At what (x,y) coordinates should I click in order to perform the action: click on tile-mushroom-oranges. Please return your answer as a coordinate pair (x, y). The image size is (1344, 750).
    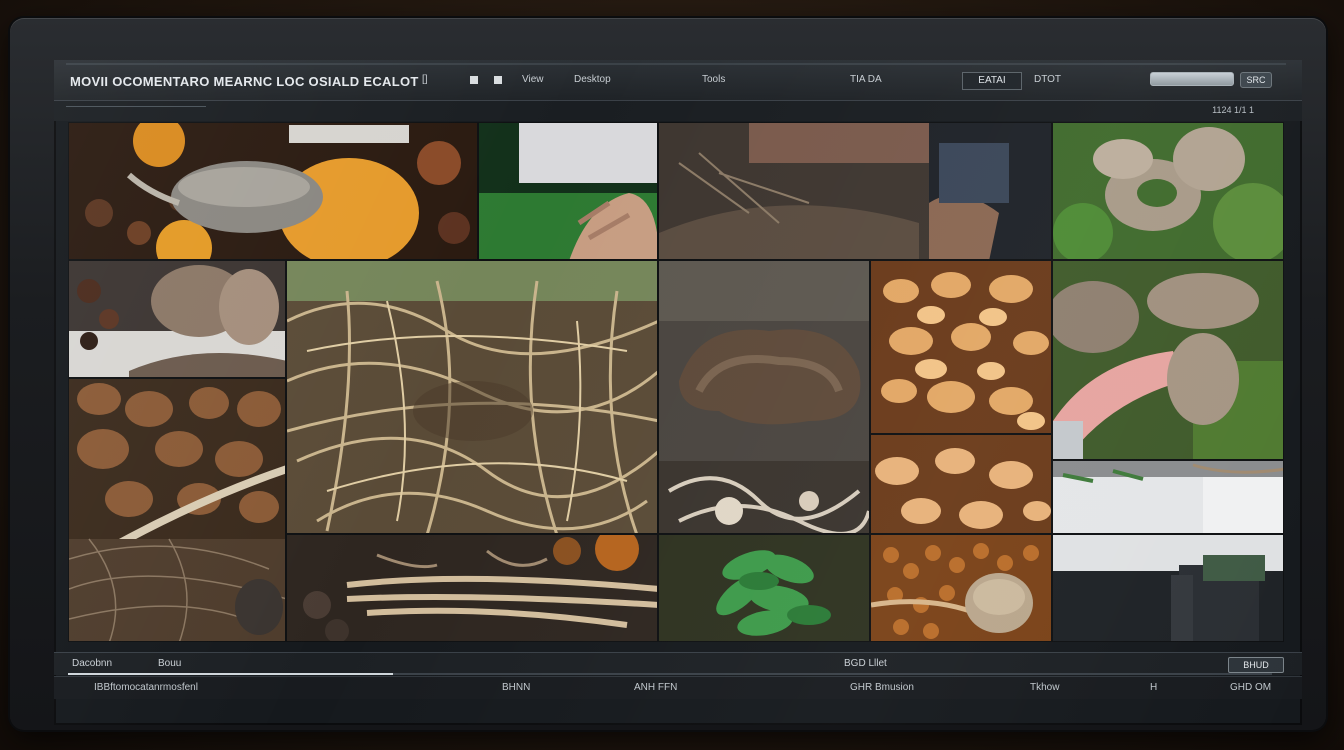
    Looking at the image, I should click on (273, 191).